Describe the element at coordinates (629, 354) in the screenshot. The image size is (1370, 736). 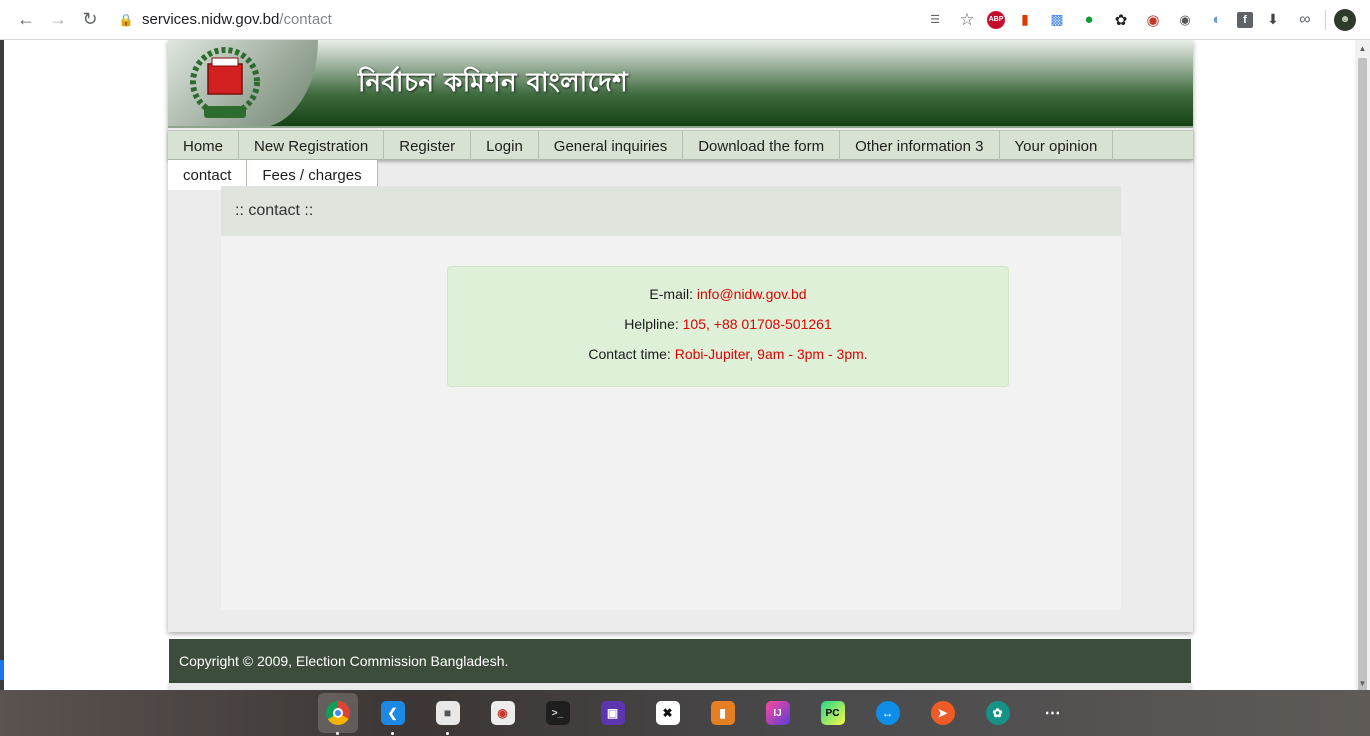
I see `contact-time-label: Contact time:` at that location.